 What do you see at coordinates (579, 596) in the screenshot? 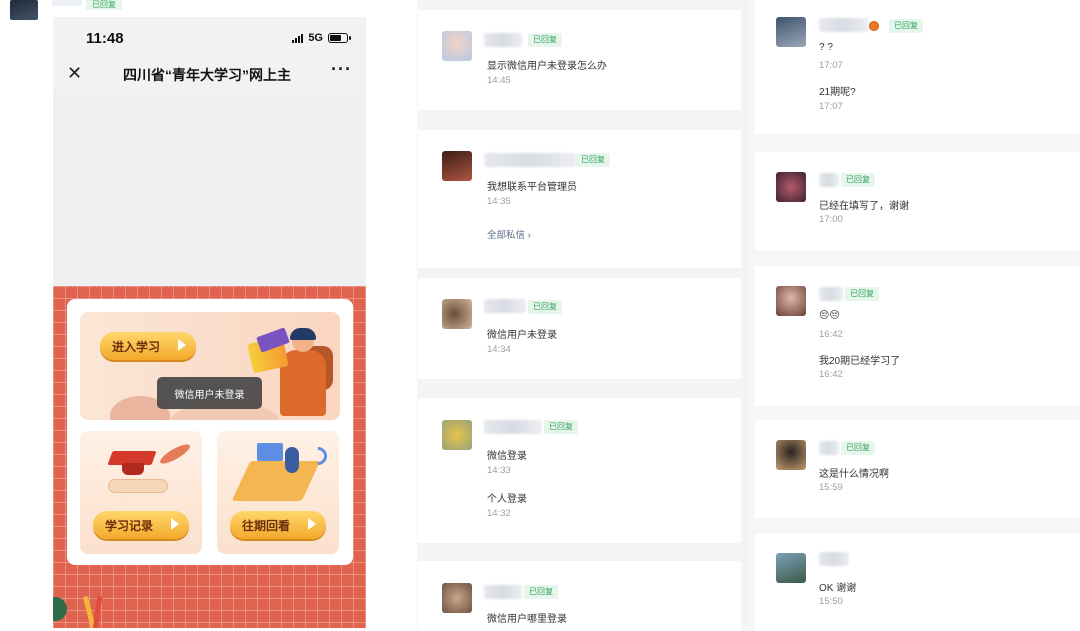
I see `message-card: 已回复 微信用户哪里登录` at bounding box center [579, 596].